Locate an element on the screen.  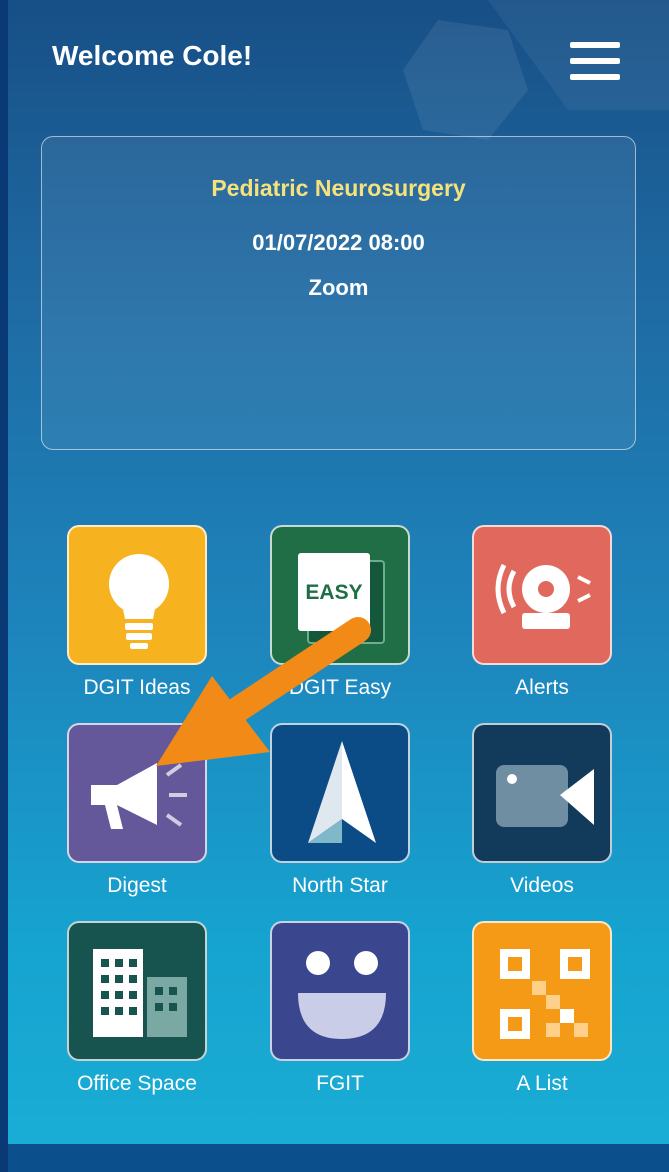
app-tile-alerts is located at coordinates (542, 595).